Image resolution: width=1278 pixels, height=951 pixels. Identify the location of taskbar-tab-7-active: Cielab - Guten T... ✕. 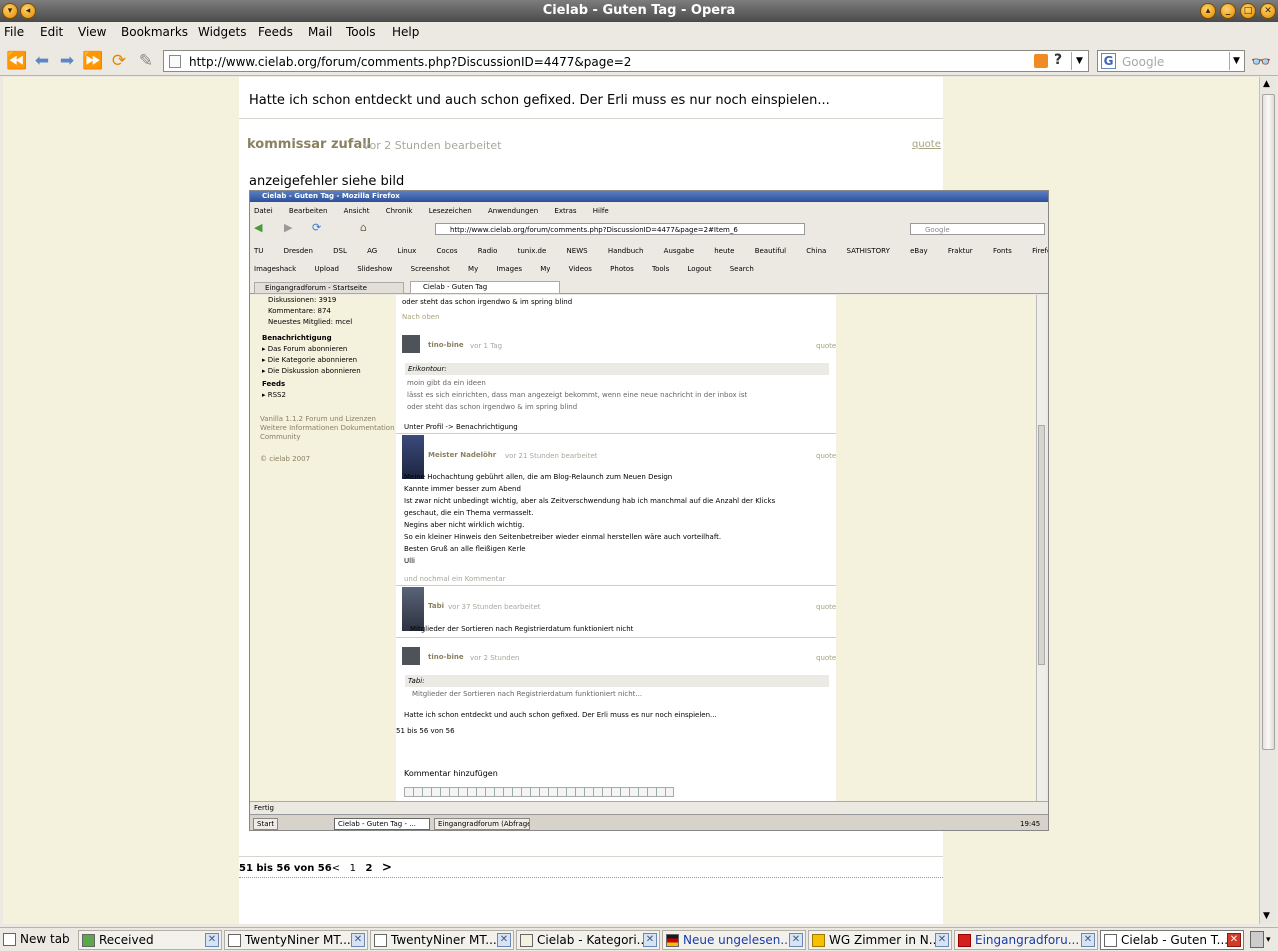
(1172, 940).